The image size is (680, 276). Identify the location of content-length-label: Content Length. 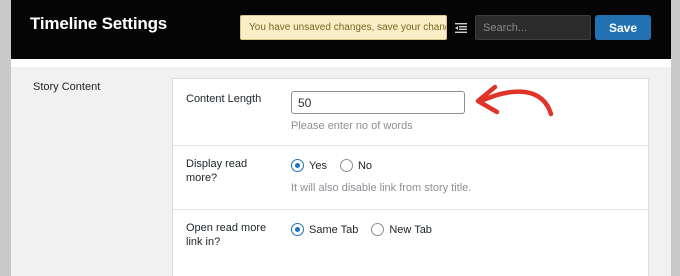
(224, 99).